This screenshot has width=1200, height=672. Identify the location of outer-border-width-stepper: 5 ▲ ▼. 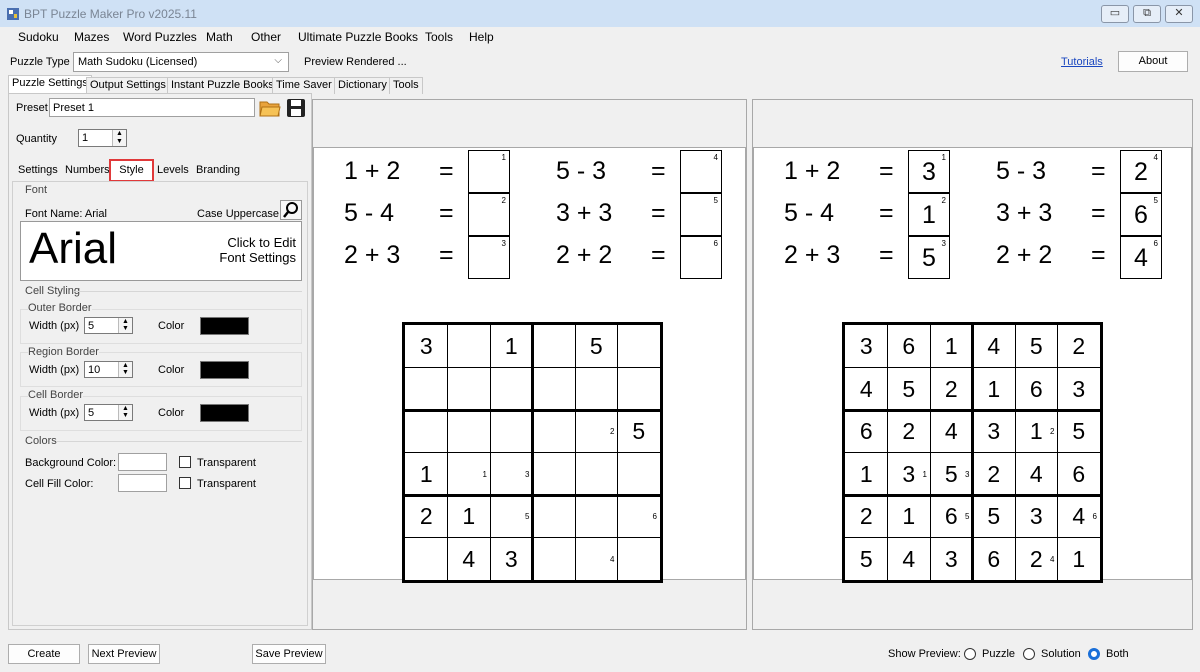
(108, 325).